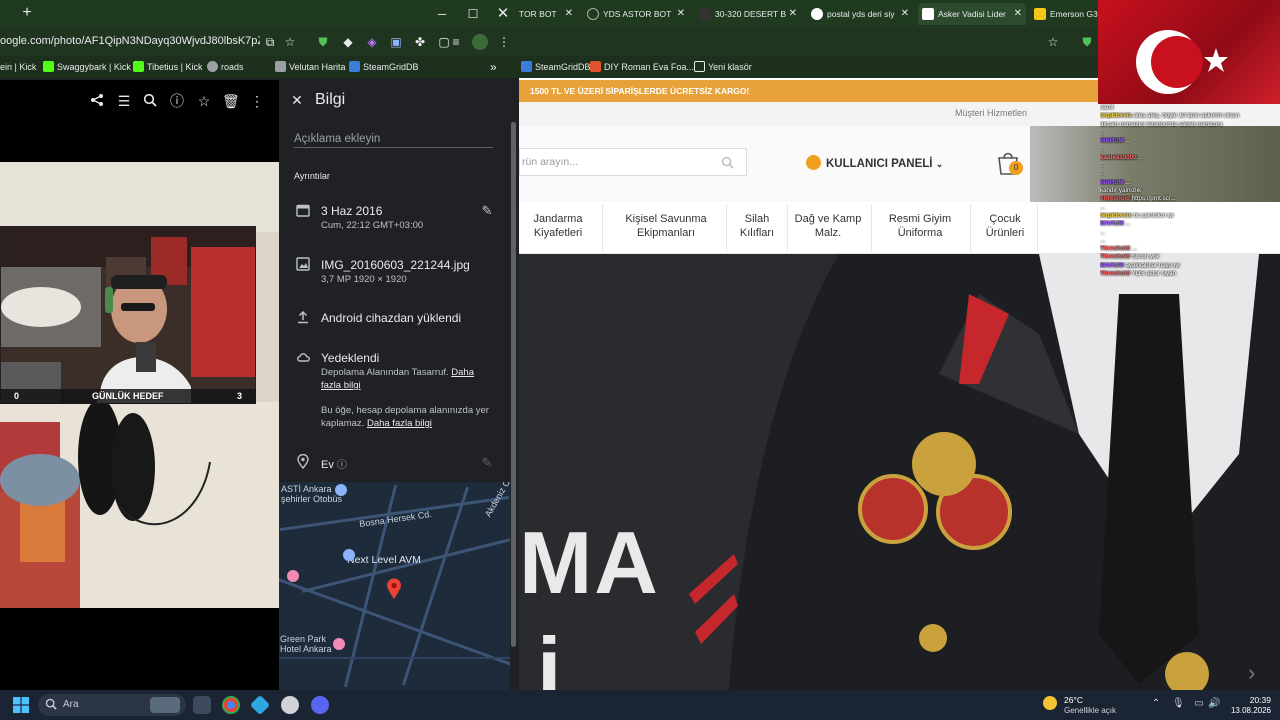  What do you see at coordinates (1156, 704) in the screenshot?
I see `tray-chevron-icon: ⌃` at bounding box center [1156, 704].